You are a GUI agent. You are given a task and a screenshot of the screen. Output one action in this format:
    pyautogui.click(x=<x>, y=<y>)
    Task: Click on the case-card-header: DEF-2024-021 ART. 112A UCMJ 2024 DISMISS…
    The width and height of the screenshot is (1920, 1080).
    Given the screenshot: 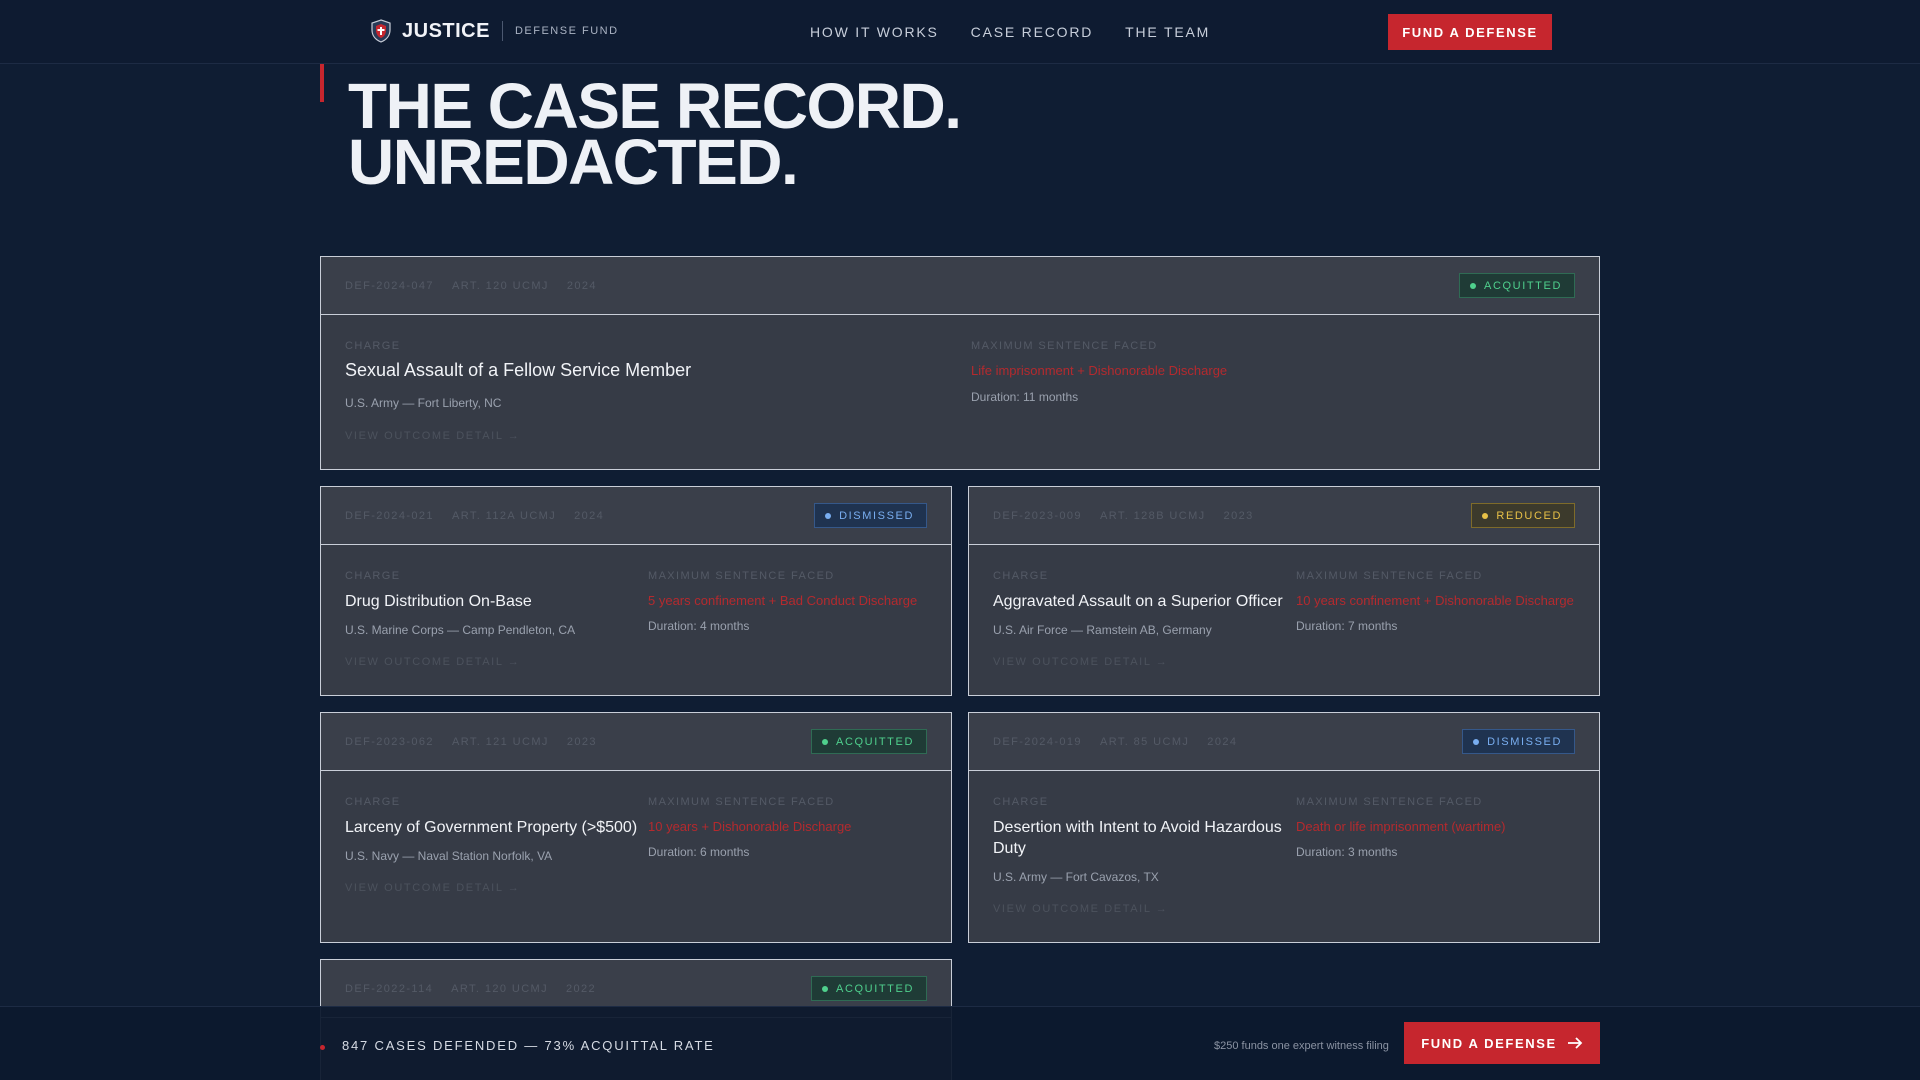 What is the action you would take?
    pyautogui.click(x=636, y=516)
    